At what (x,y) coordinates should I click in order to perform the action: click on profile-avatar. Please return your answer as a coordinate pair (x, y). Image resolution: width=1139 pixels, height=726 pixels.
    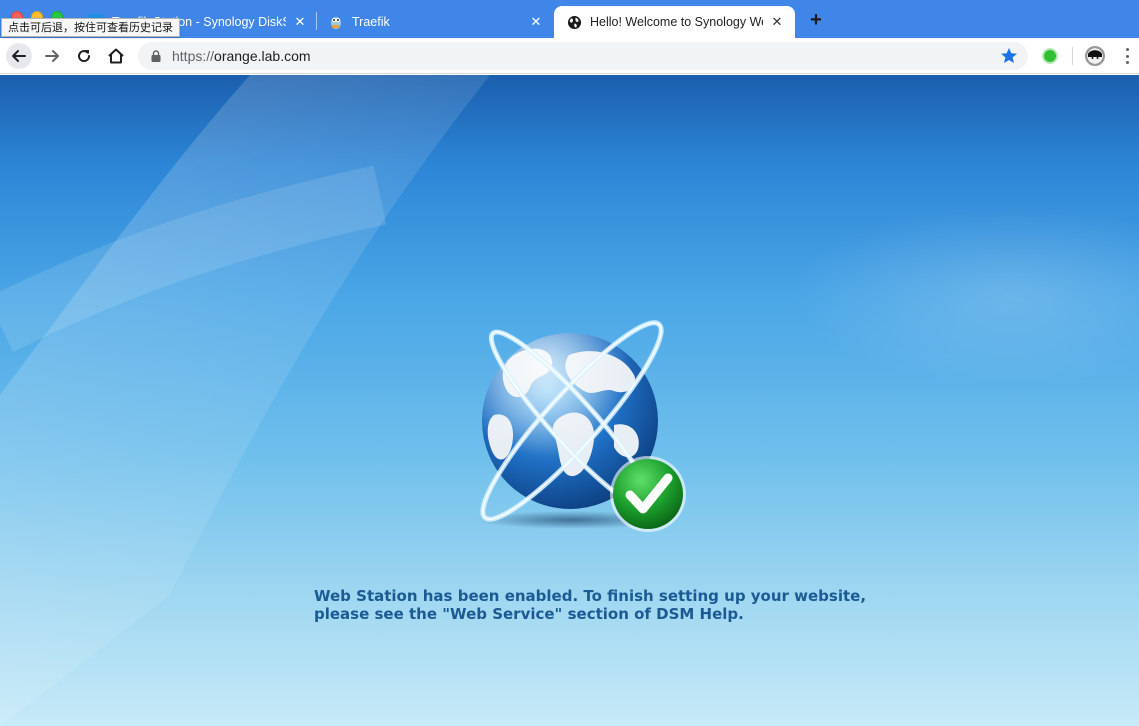
    Looking at the image, I should click on (1095, 56).